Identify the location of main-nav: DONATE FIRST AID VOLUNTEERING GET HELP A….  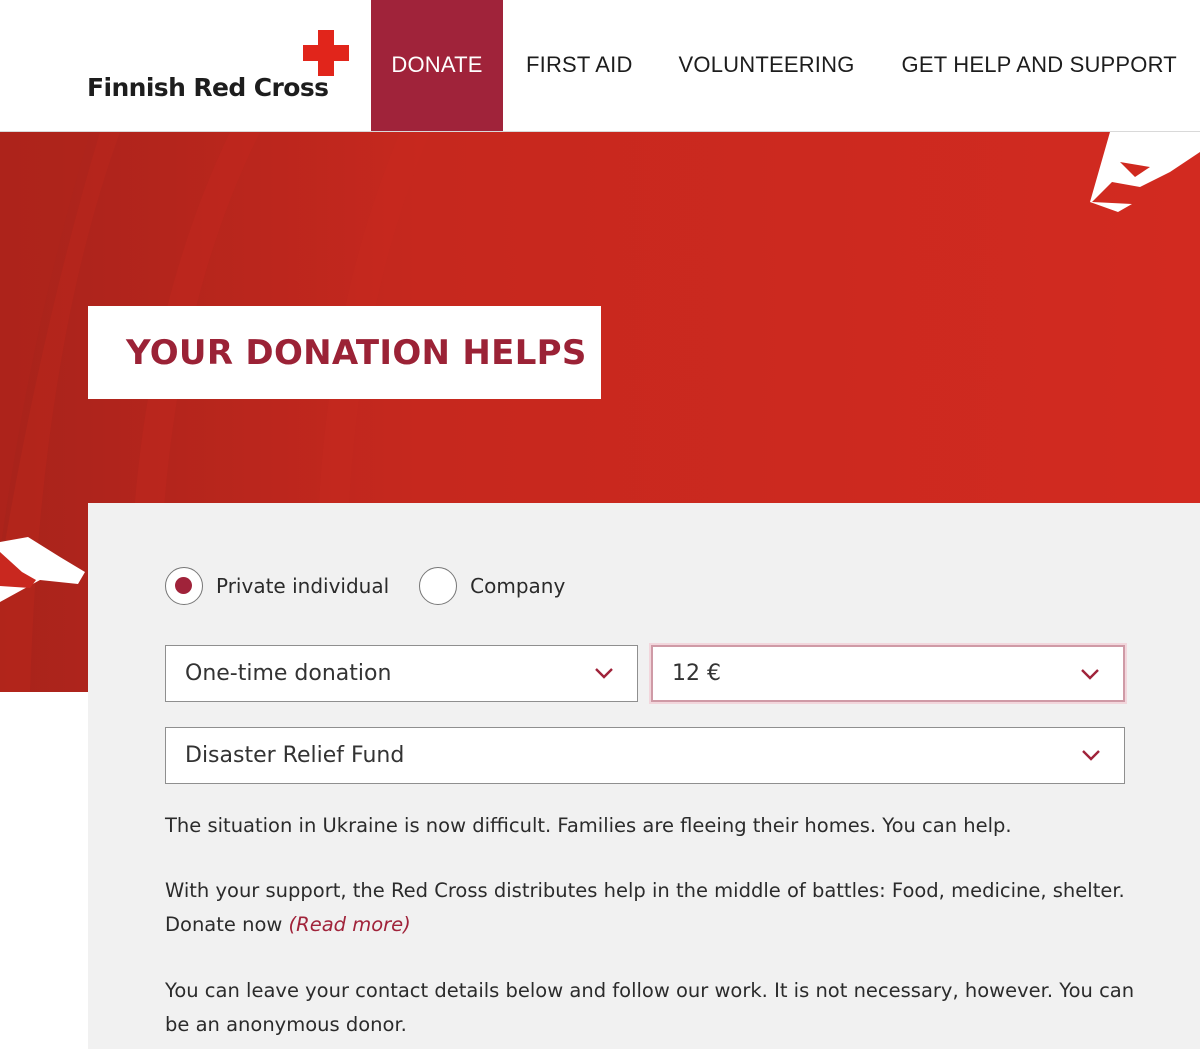
(785, 65).